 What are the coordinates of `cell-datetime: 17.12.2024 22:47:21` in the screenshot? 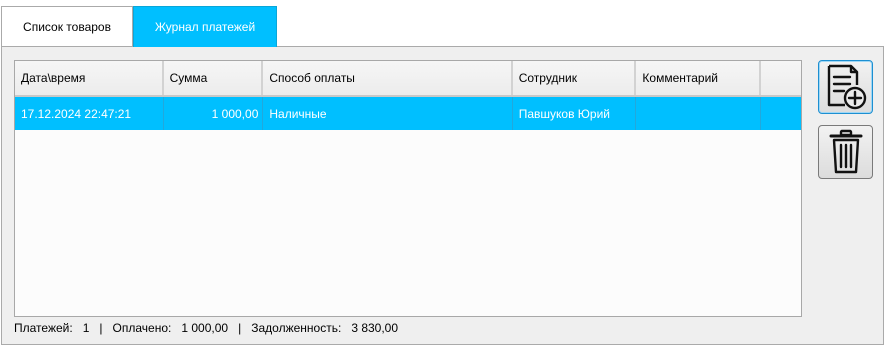 It's located at (89, 113).